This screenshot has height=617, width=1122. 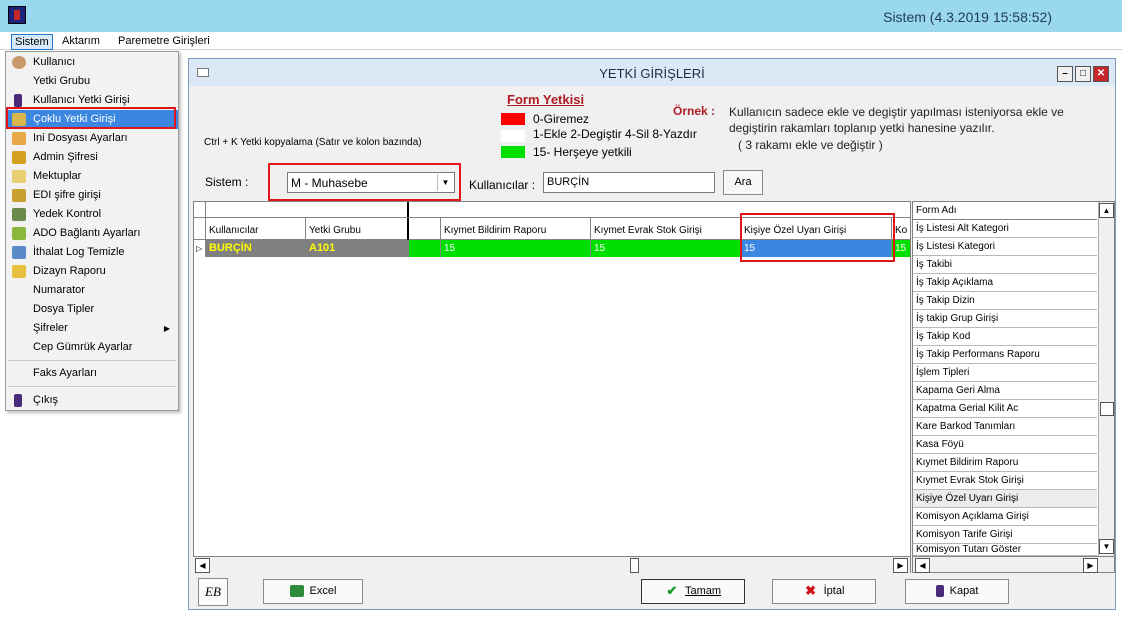 What do you see at coordinates (1065, 74) in the screenshot?
I see `minimize-button: –` at bounding box center [1065, 74].